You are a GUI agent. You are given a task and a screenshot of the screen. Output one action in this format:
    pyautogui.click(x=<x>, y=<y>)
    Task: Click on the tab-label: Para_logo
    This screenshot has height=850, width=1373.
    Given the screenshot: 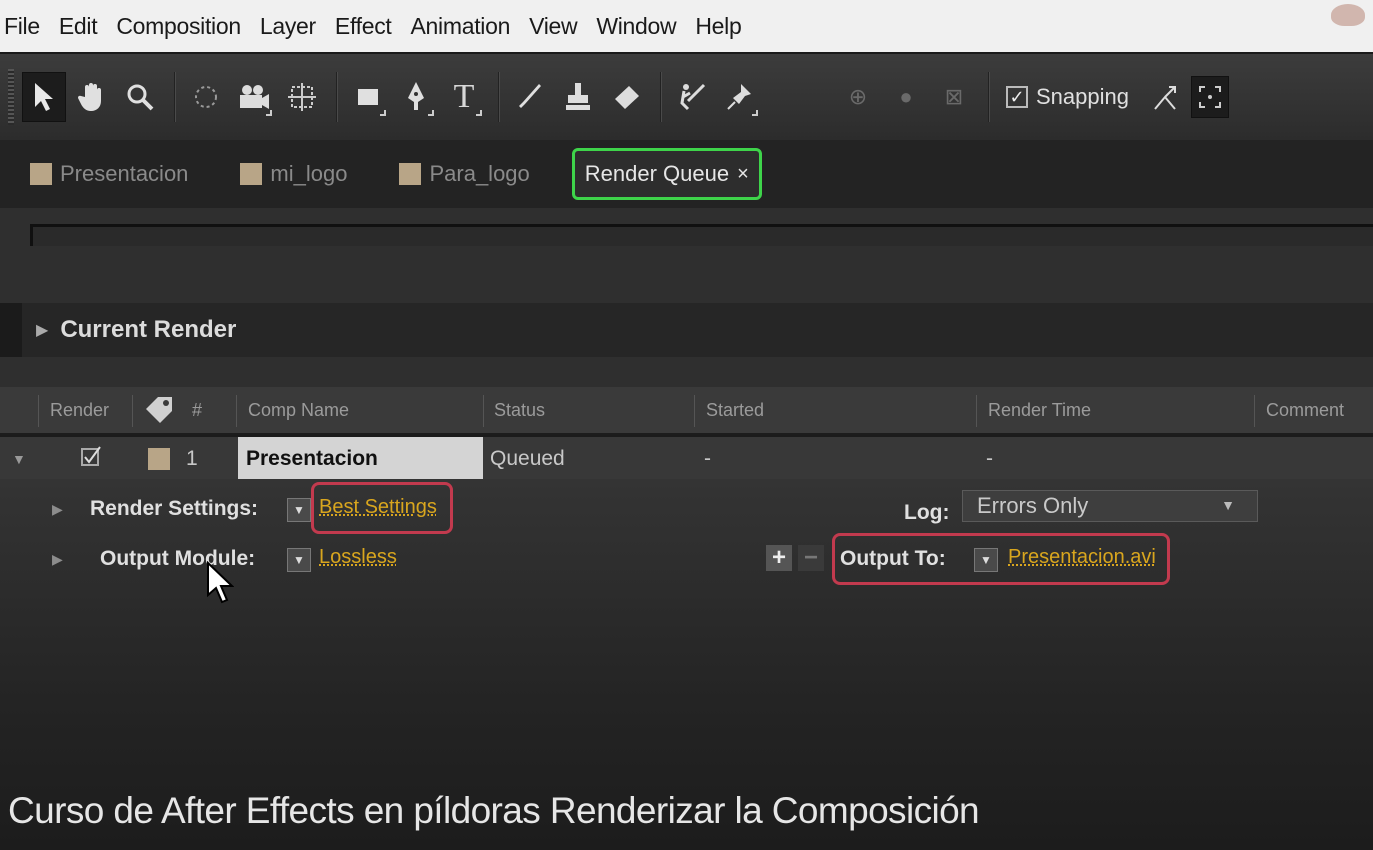 What is the action you would take?
    pyautogui.click(x=479, y=173)
    